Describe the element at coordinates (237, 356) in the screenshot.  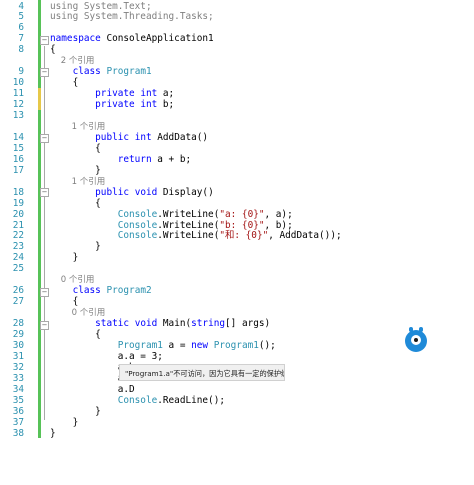
I see `code-line: 31 a.a = 3;` at that location.